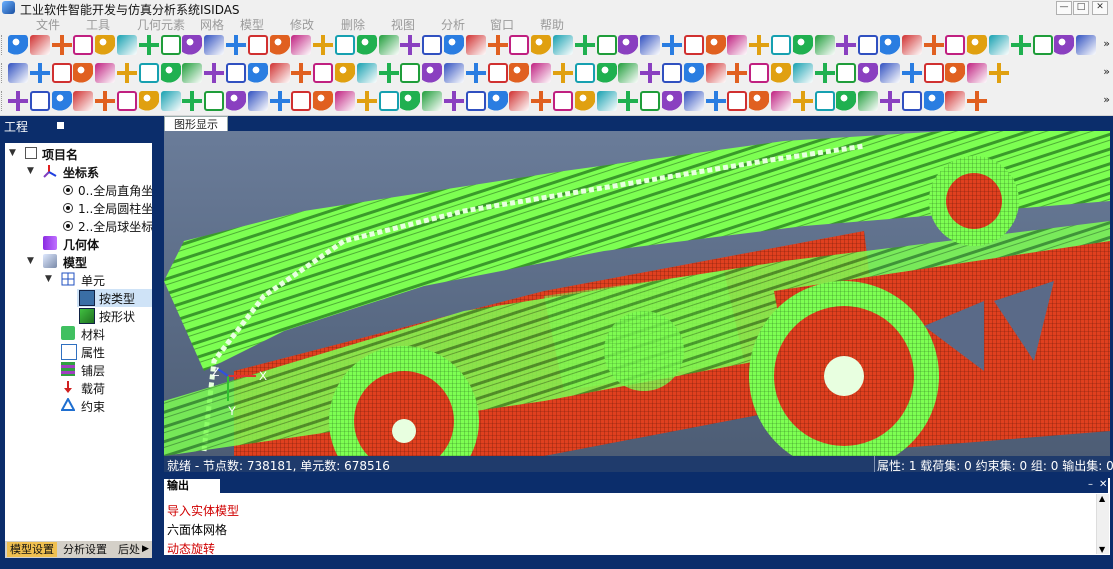  Describe the element at coordinates (1081, 8) in the screenshot. I see `maximize-button: □` at that location.